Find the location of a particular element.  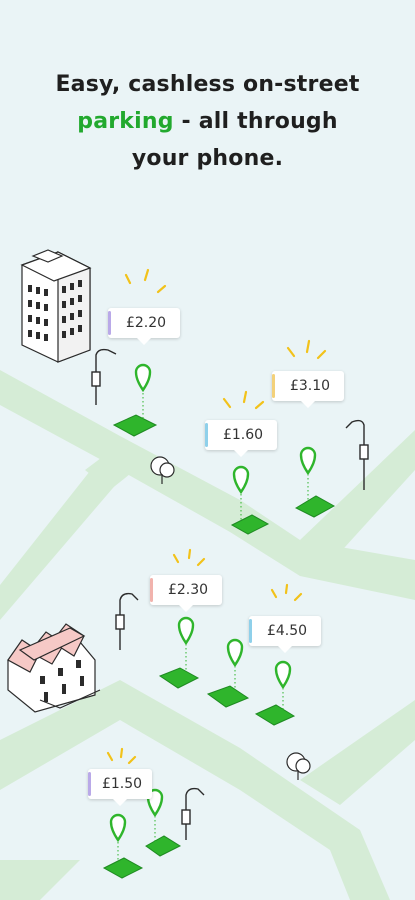

price-label: £1.60 is located at coordinates (243, 435).